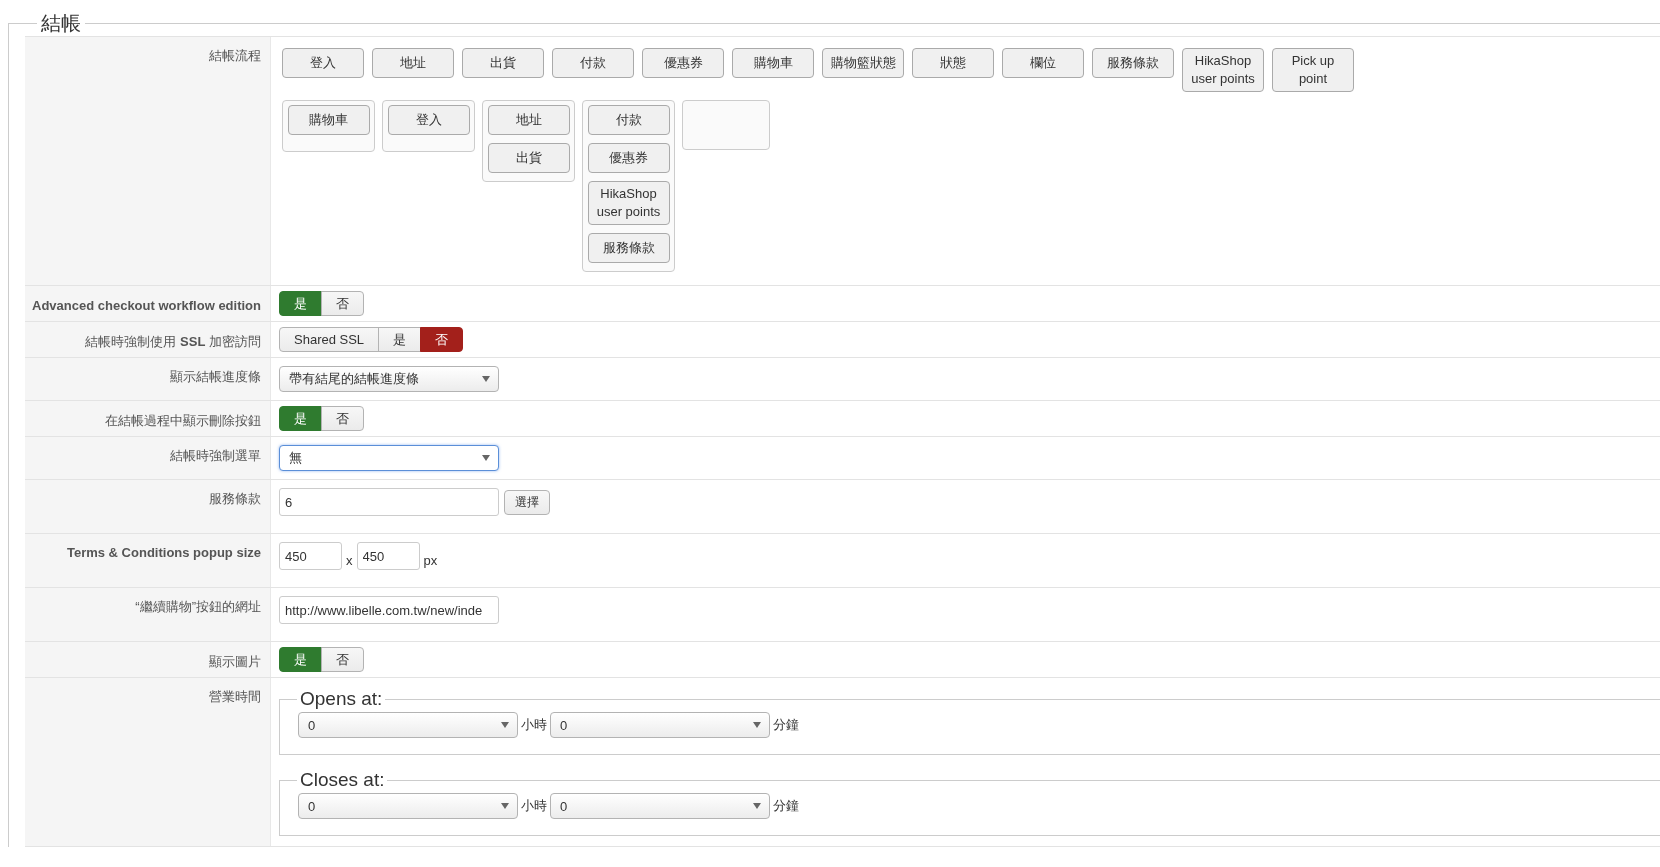 The width and height of the screenshot is (1660, 867). I want to click on select-field: 帶有結尾的結帳進度條, so click(389, 379).